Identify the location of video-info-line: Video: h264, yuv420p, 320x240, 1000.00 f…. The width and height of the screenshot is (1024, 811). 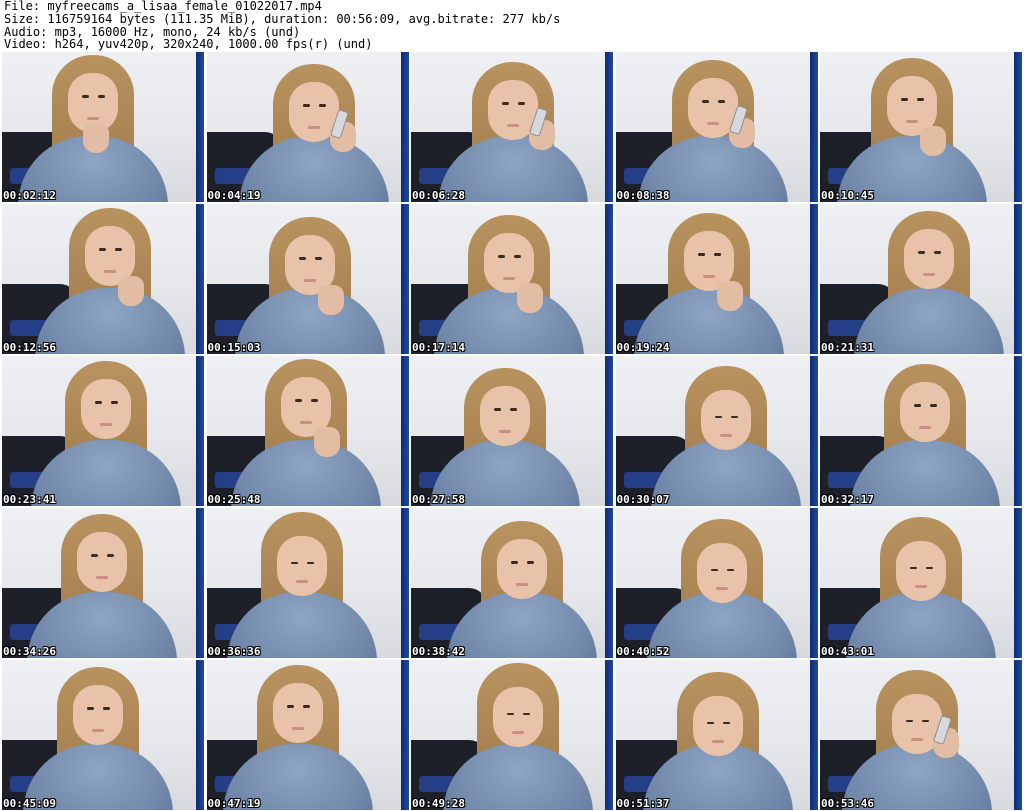
(188, 44).